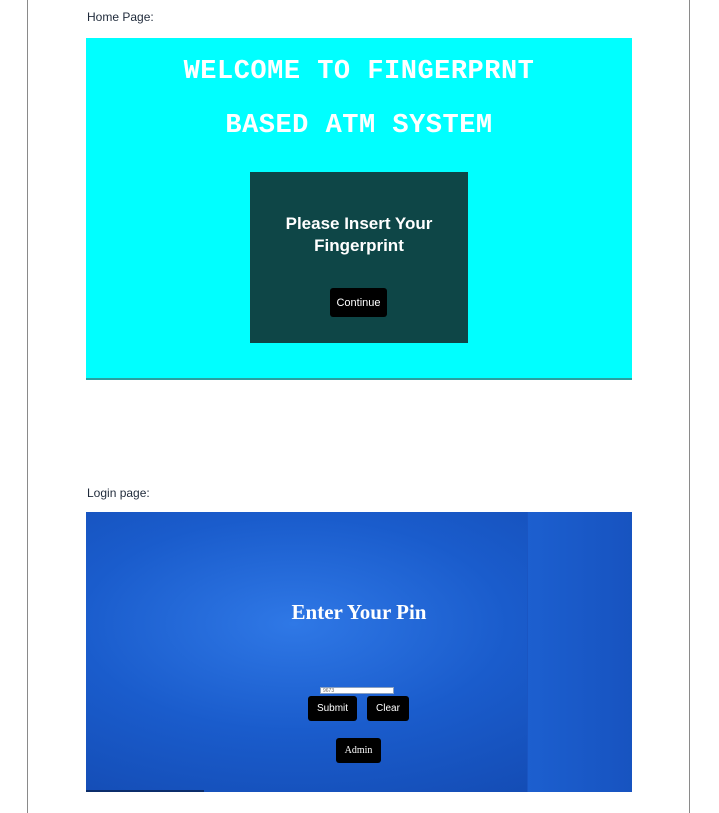  I want to click on insert-fingerprint-panel: Please Insert Your Fingerprint Continue, so click(359, 257).